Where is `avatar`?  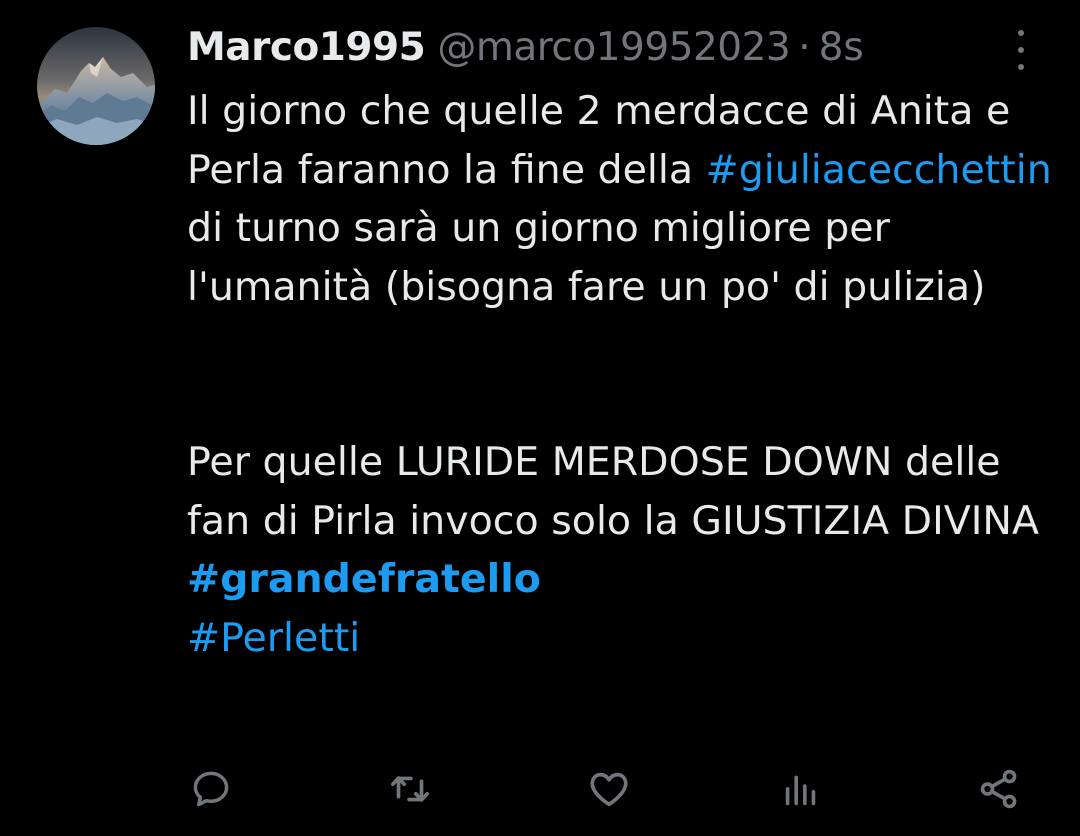 avatar is located at coordinates (96, 86).